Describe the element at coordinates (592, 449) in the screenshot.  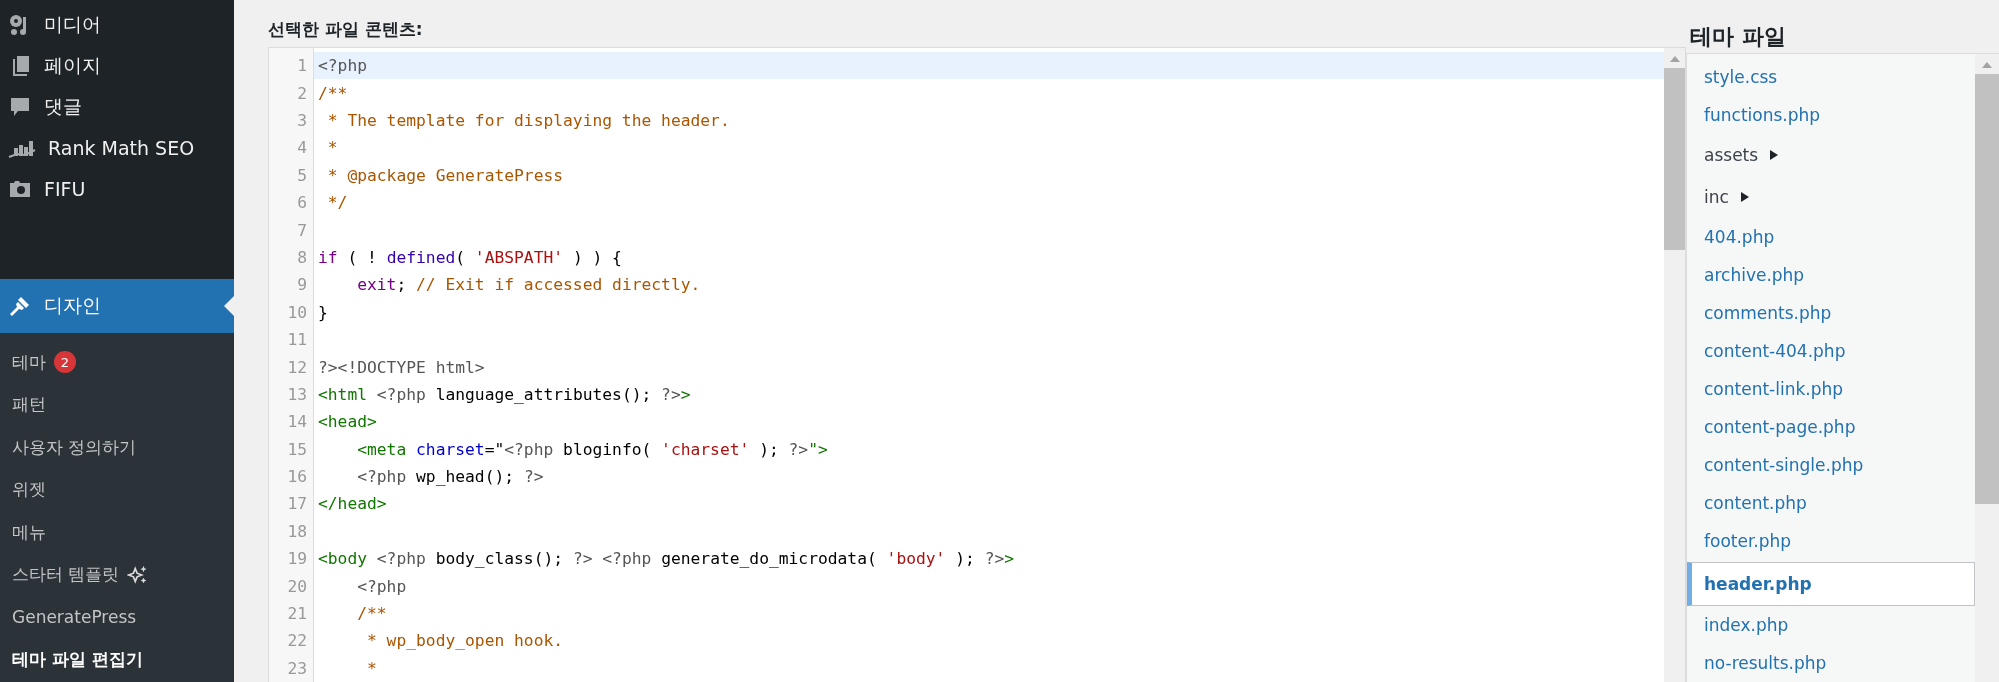
I see `code-line: <meta charset="<?php bloginfo( 'charset' ); ?>">` at that location.